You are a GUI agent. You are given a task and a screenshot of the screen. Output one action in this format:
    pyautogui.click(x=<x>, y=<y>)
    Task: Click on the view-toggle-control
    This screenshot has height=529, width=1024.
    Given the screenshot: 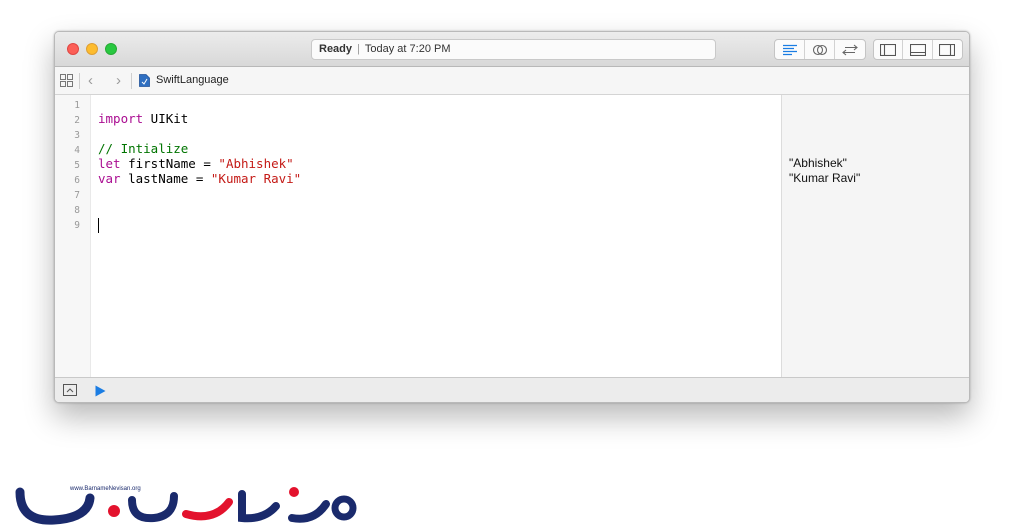 What is the action you would take?
    pyautogui.click(x=918, y=49)
    